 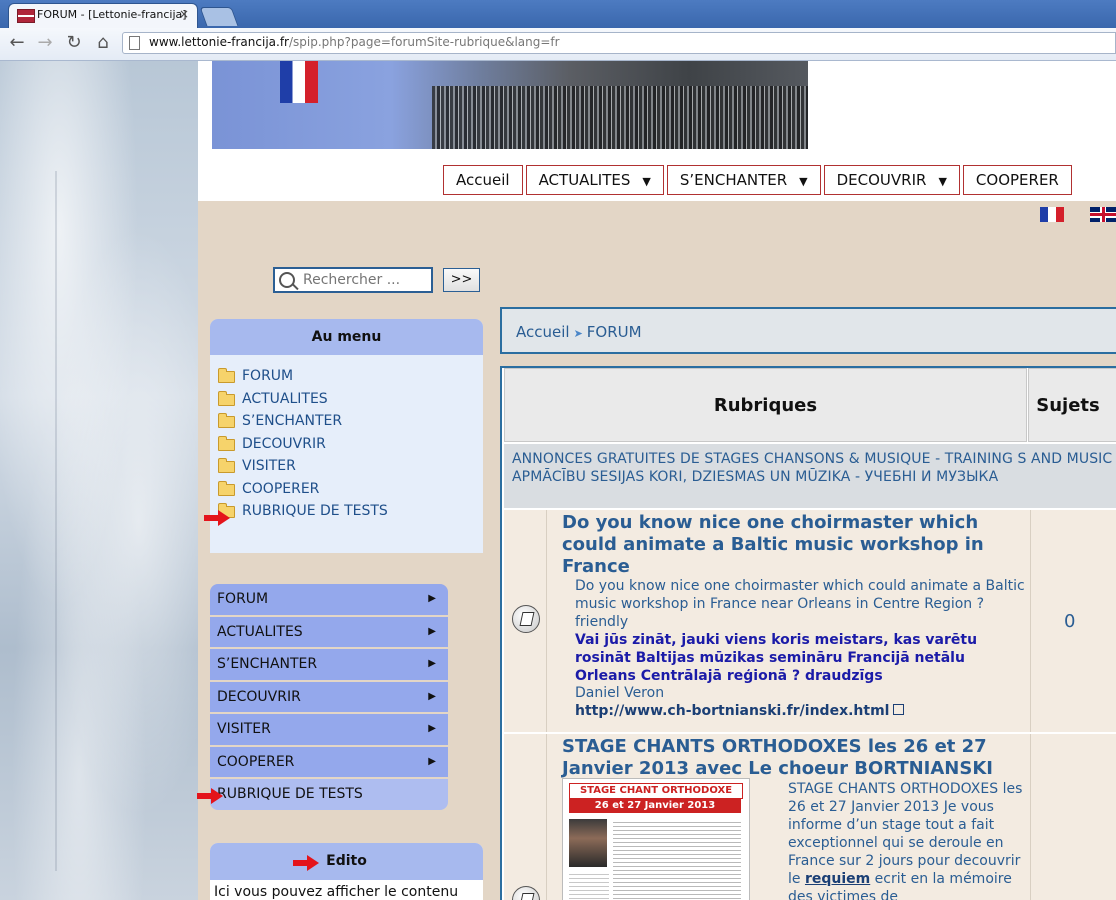 What do you see at coordinates (350, 444) in the screenshot?
I see `au-menu-item: DECOUVRIR` at bounding box center [350, 444].